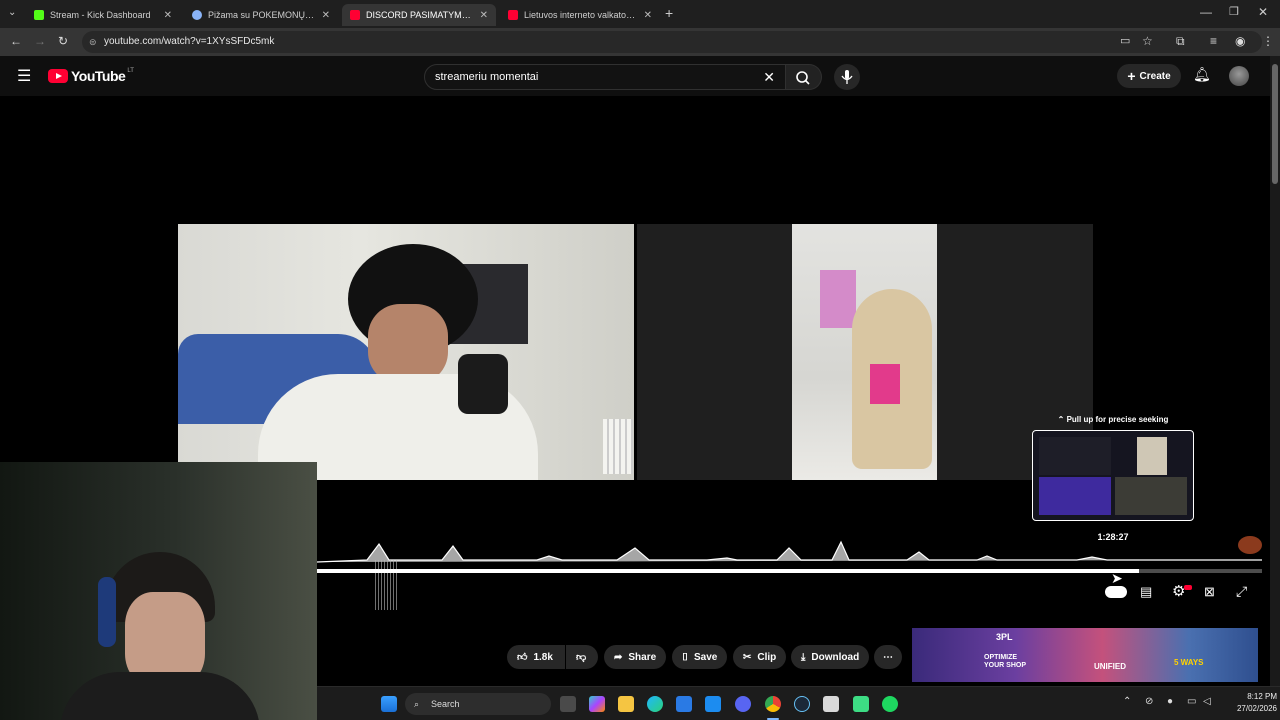 The image size is (1280, 720). I want to click on like-count: 1.8k, so click(543, 657).